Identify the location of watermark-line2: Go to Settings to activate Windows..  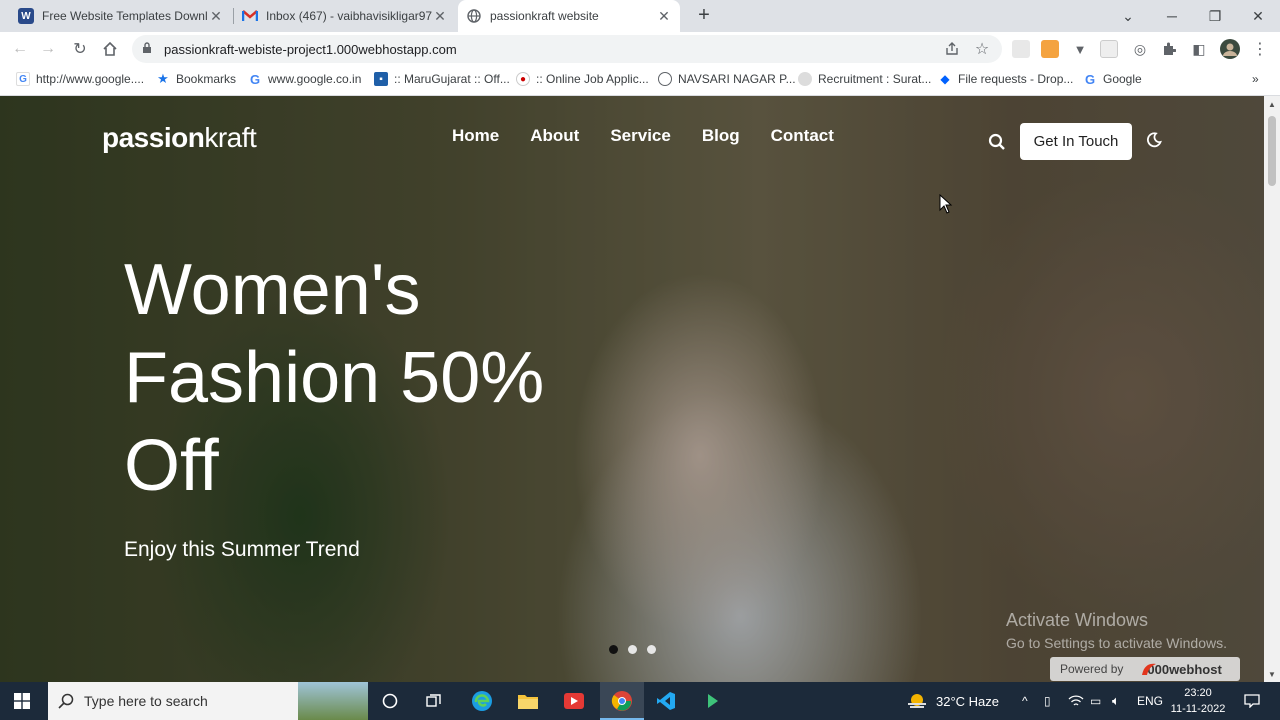
(1116, 643).